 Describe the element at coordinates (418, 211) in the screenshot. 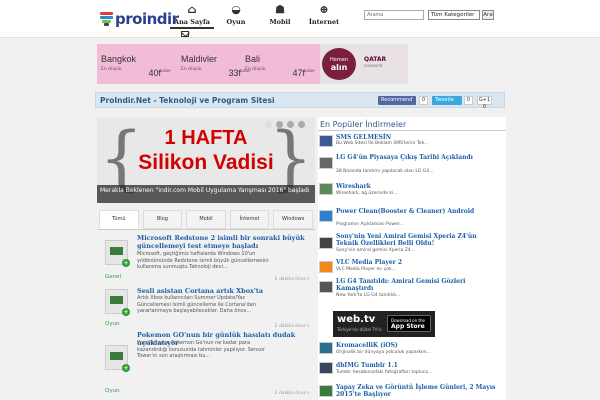

I see `sidebar-item-title: Power Clean(Booster & Cleaner) Android` at that location.